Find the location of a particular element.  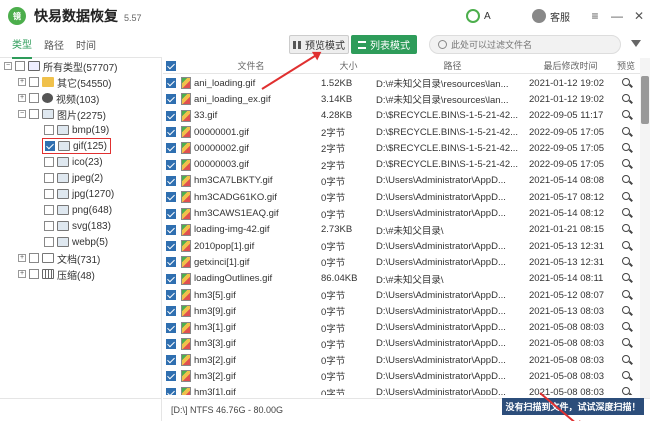

deep-scan-button: 没有扫描到文件，试试深度扫描！ is located at coordinates (573, 406).